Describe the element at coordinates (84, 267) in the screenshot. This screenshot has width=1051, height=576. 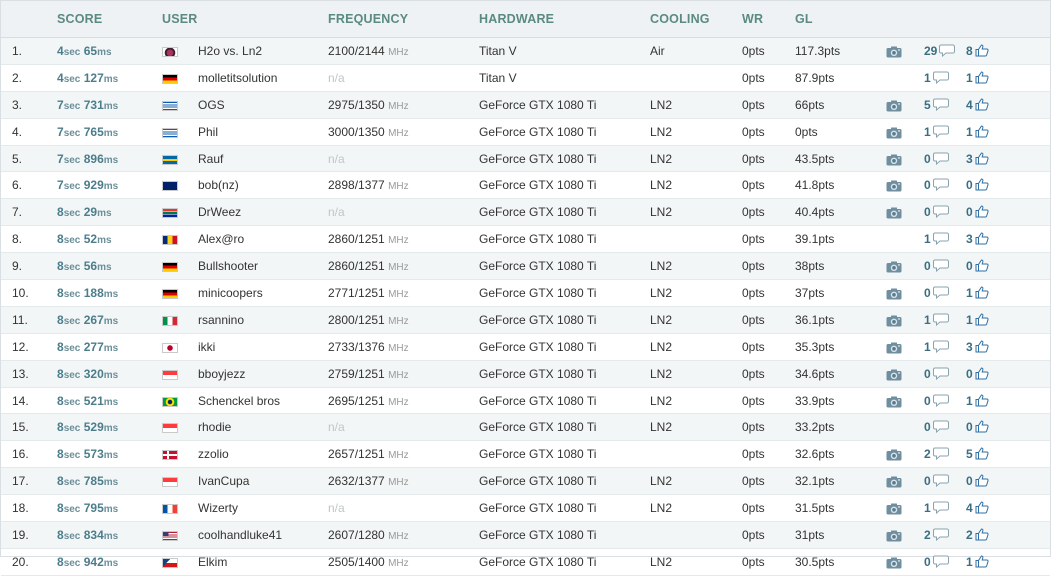
I see `score: 8sec 56ms` at that location.